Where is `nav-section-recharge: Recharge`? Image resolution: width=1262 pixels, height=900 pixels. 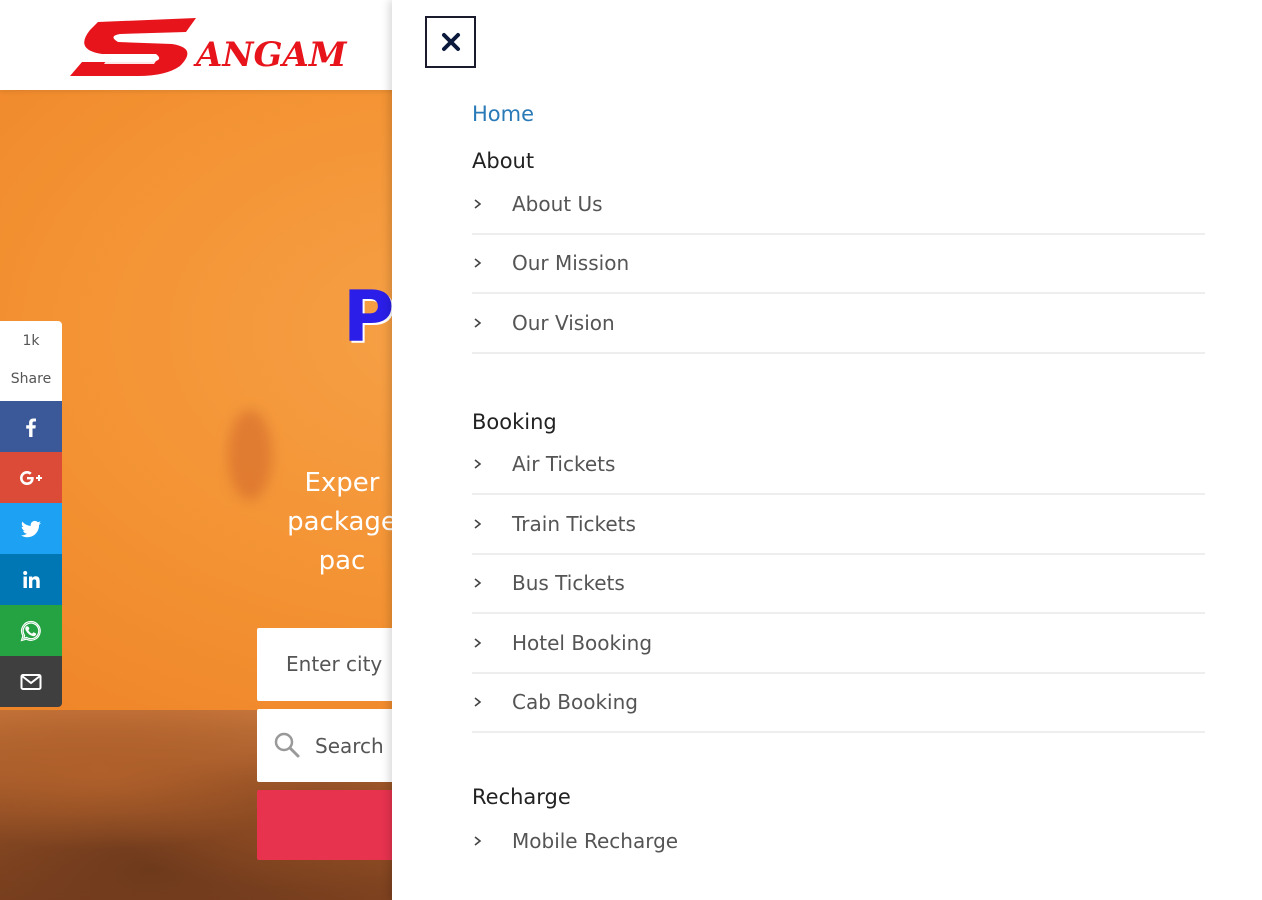 nav-section-recharge: Recharge is located at coordinates (838, 797).